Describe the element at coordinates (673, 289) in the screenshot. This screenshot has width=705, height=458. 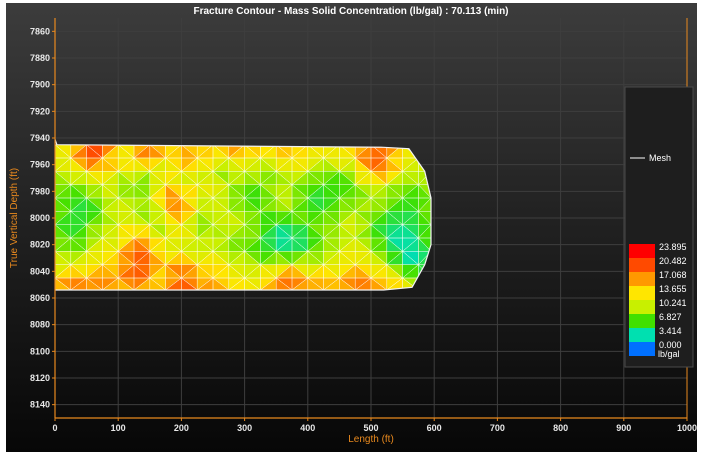
I see `colorbar-label: 13.655` at that location.